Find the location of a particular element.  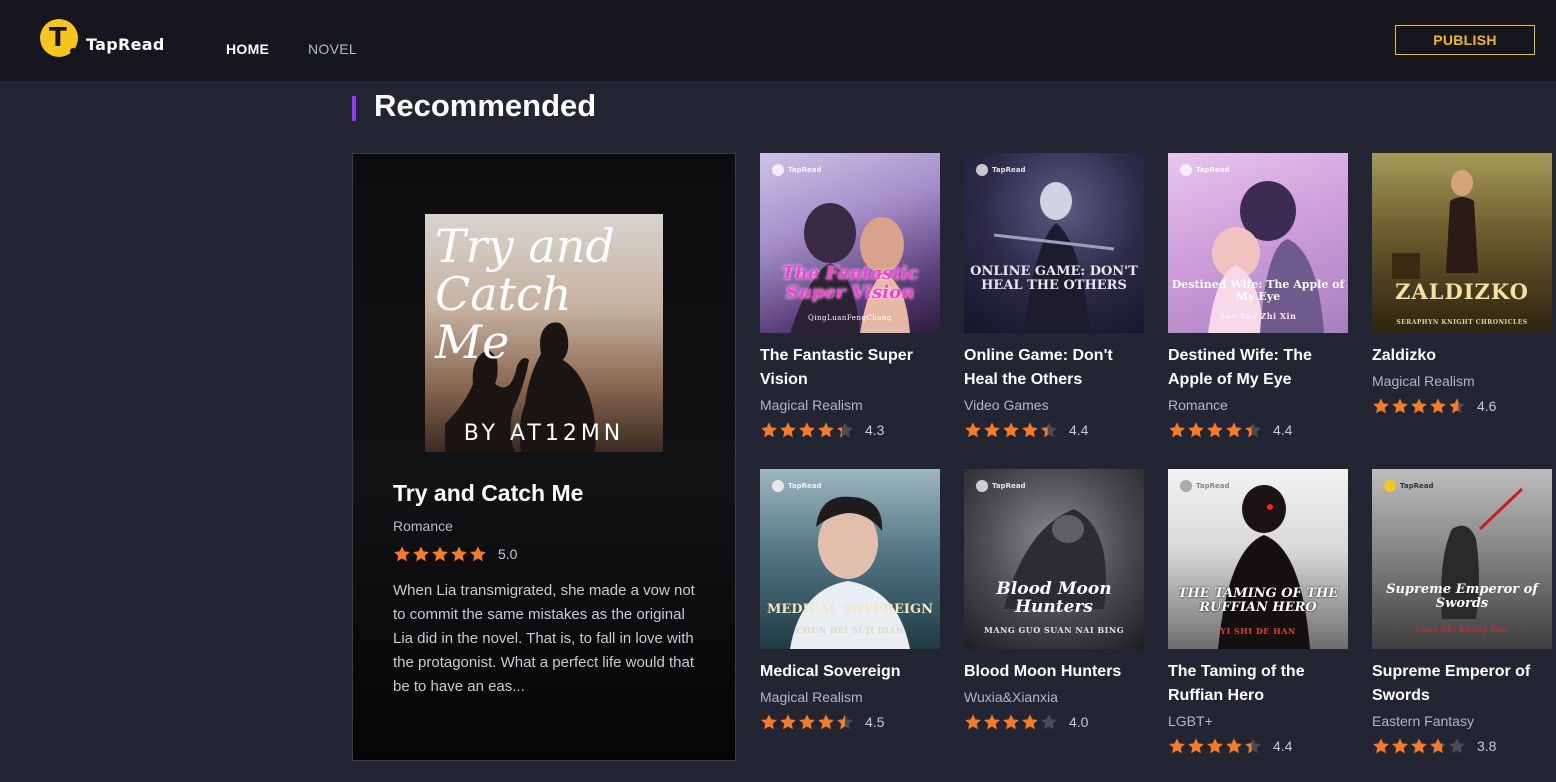

book-title: Blood Moon Hunters is located at coordinates (1054, 672).